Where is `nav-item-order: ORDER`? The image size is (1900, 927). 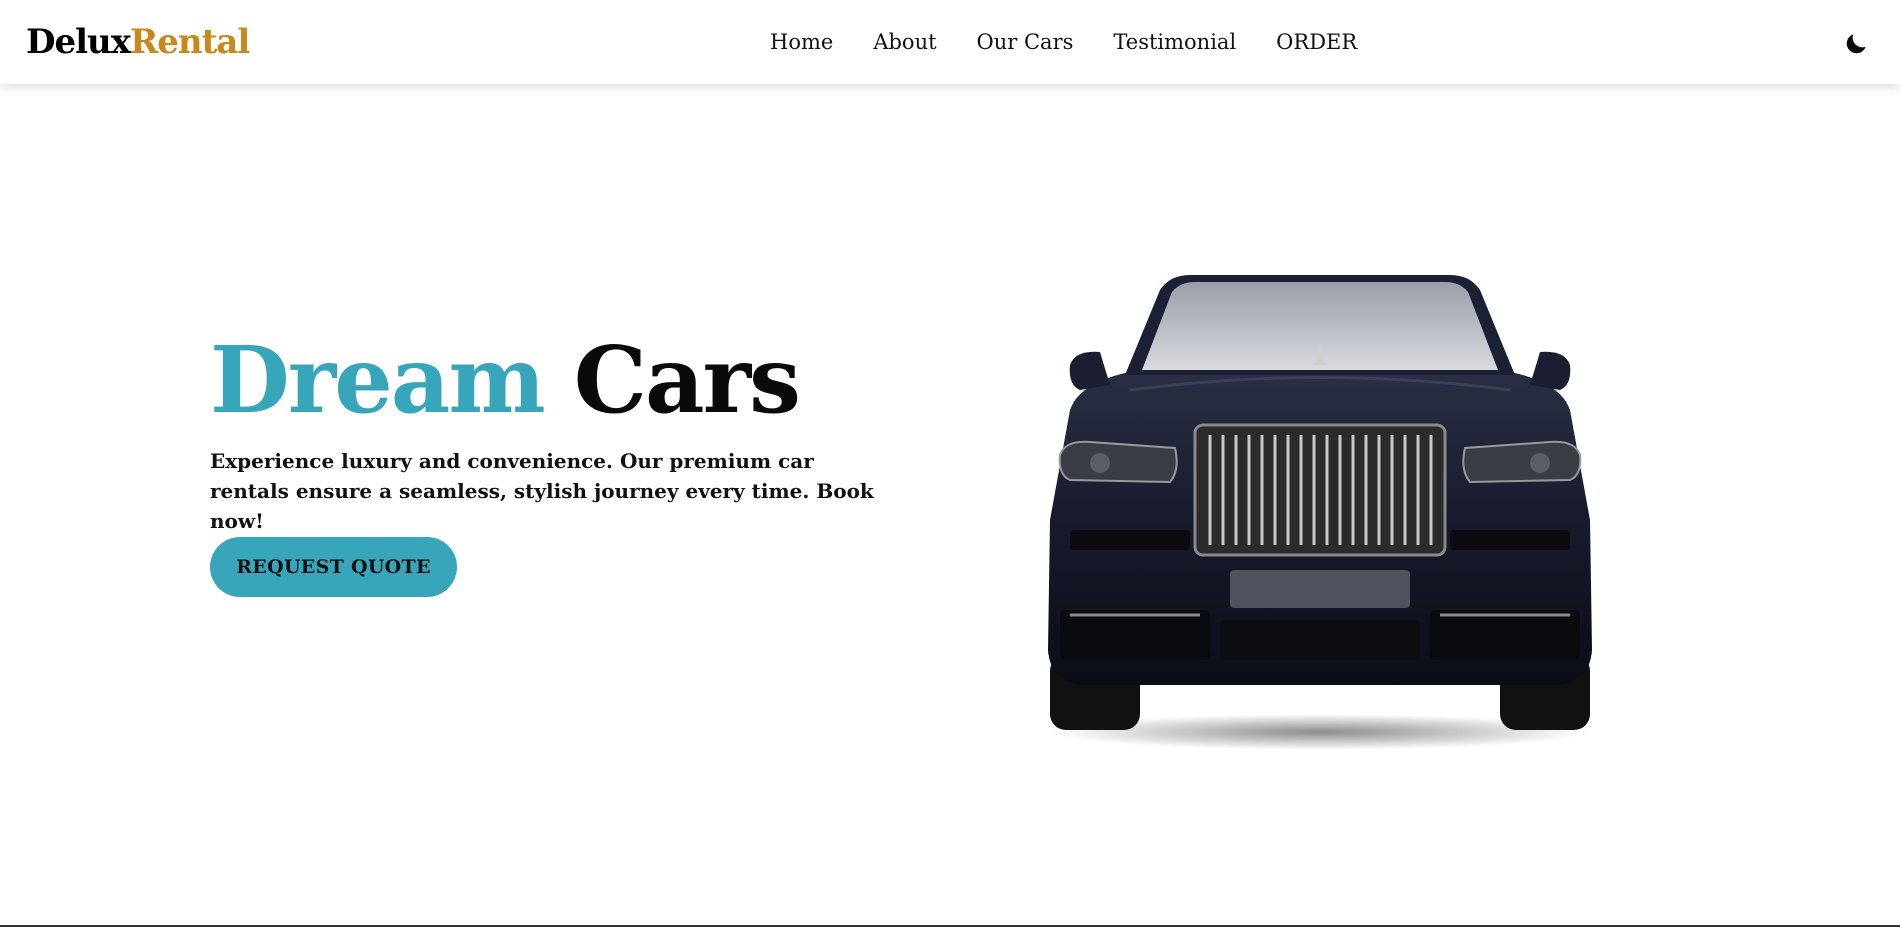 nav-item-order: ORDER is located at coordinates (1316, 42).